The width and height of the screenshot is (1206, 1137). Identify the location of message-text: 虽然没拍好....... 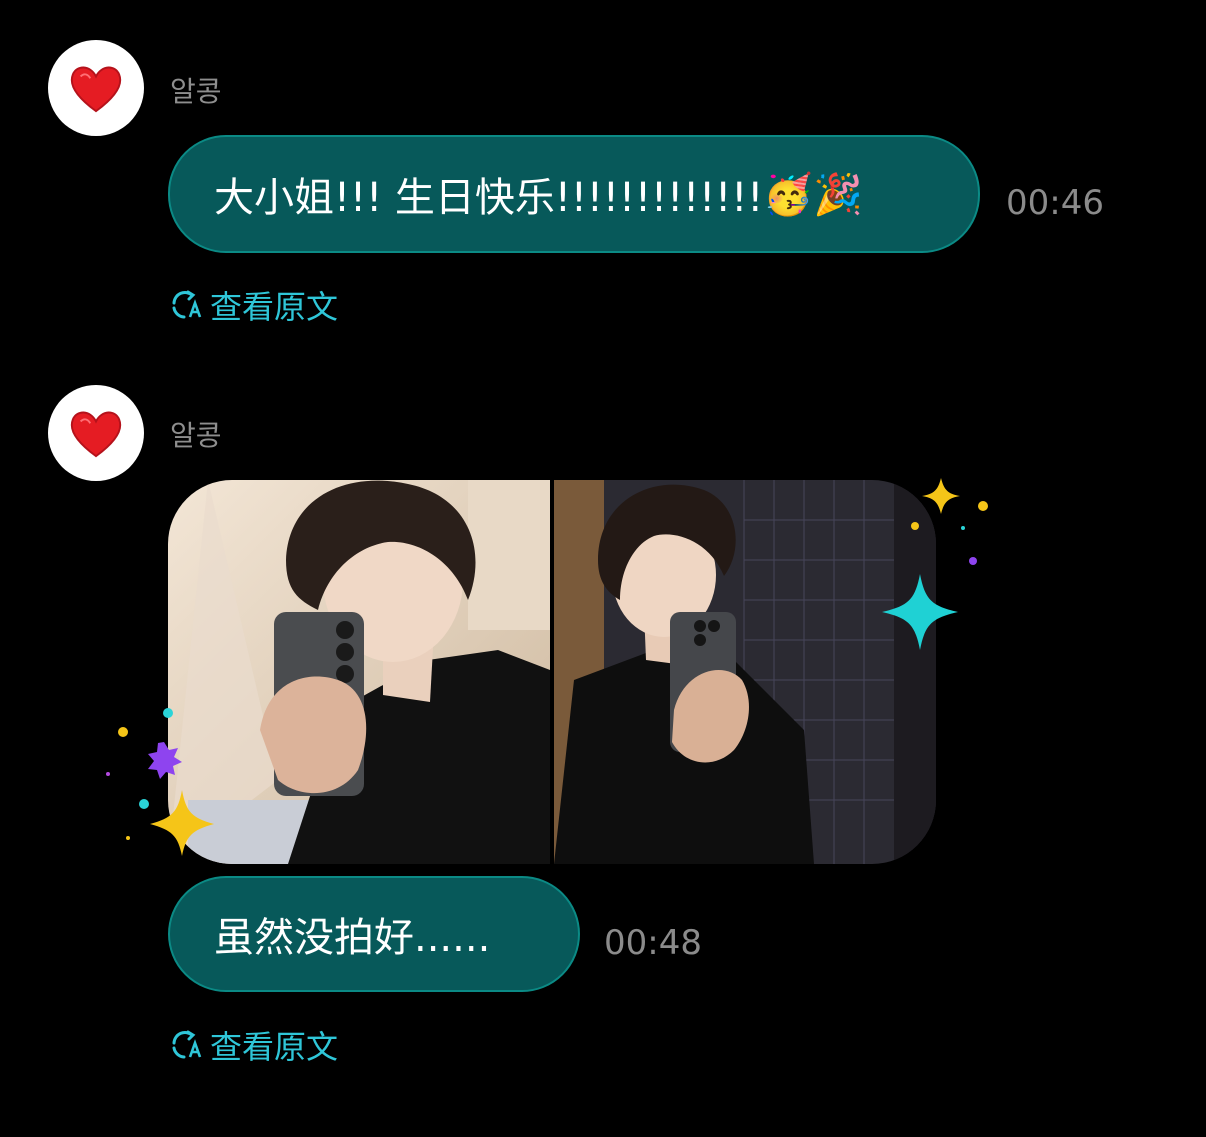
(352, 938).